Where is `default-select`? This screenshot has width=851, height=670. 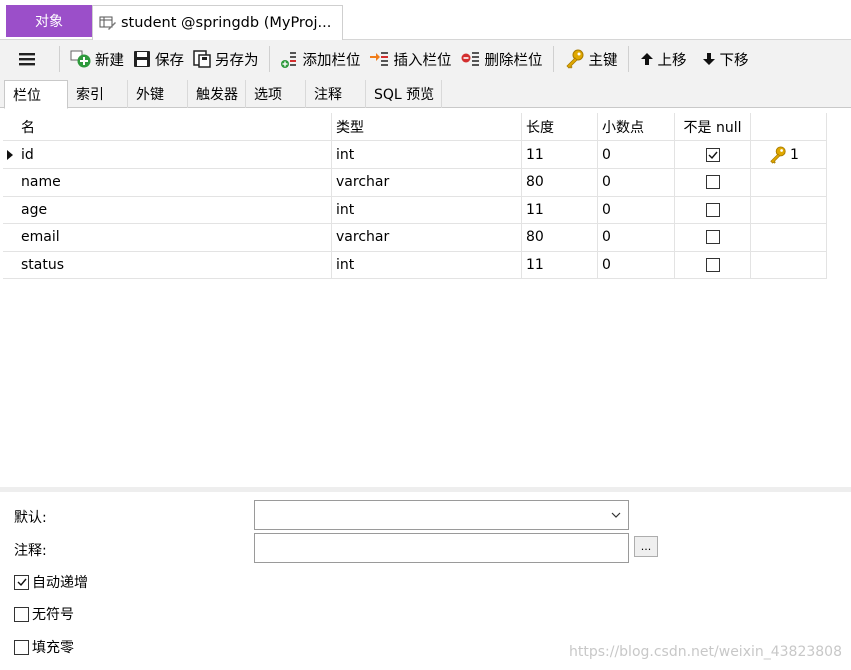 default-select is located at coordinates (441, 515).